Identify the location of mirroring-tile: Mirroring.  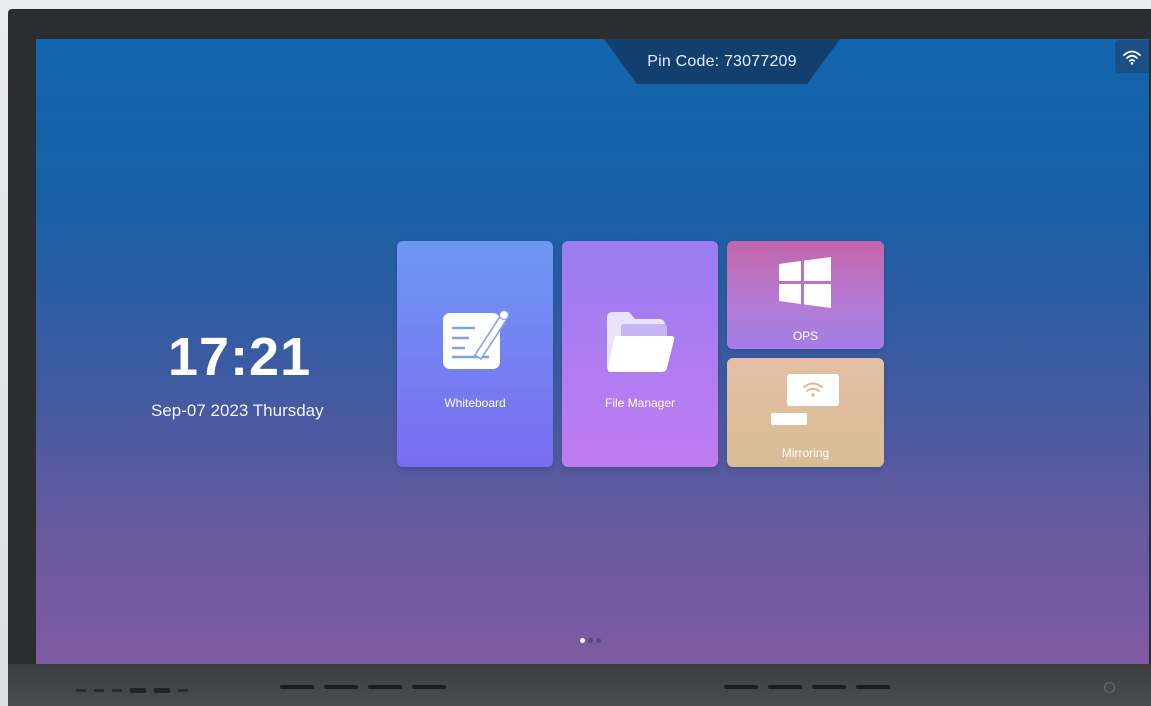
(805, 412).